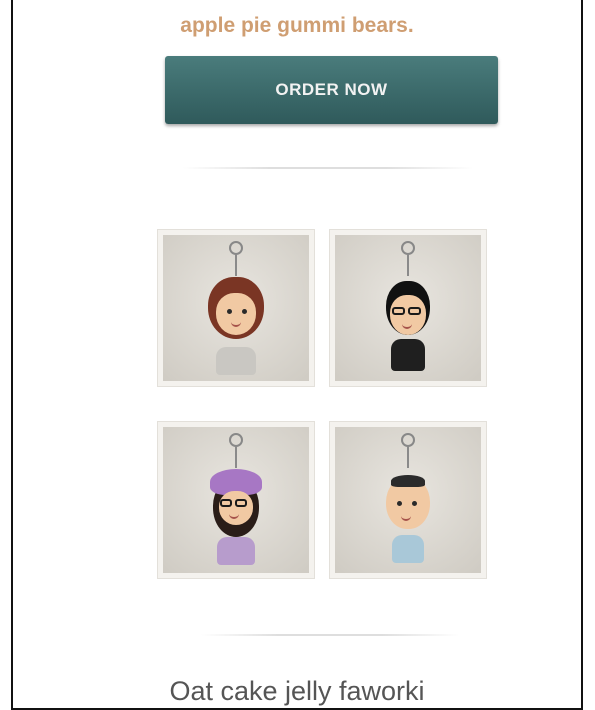  What do you see at coordinates (328, 168) in the screenshot?
I see `divider-top` at bounding box center [328, 168].